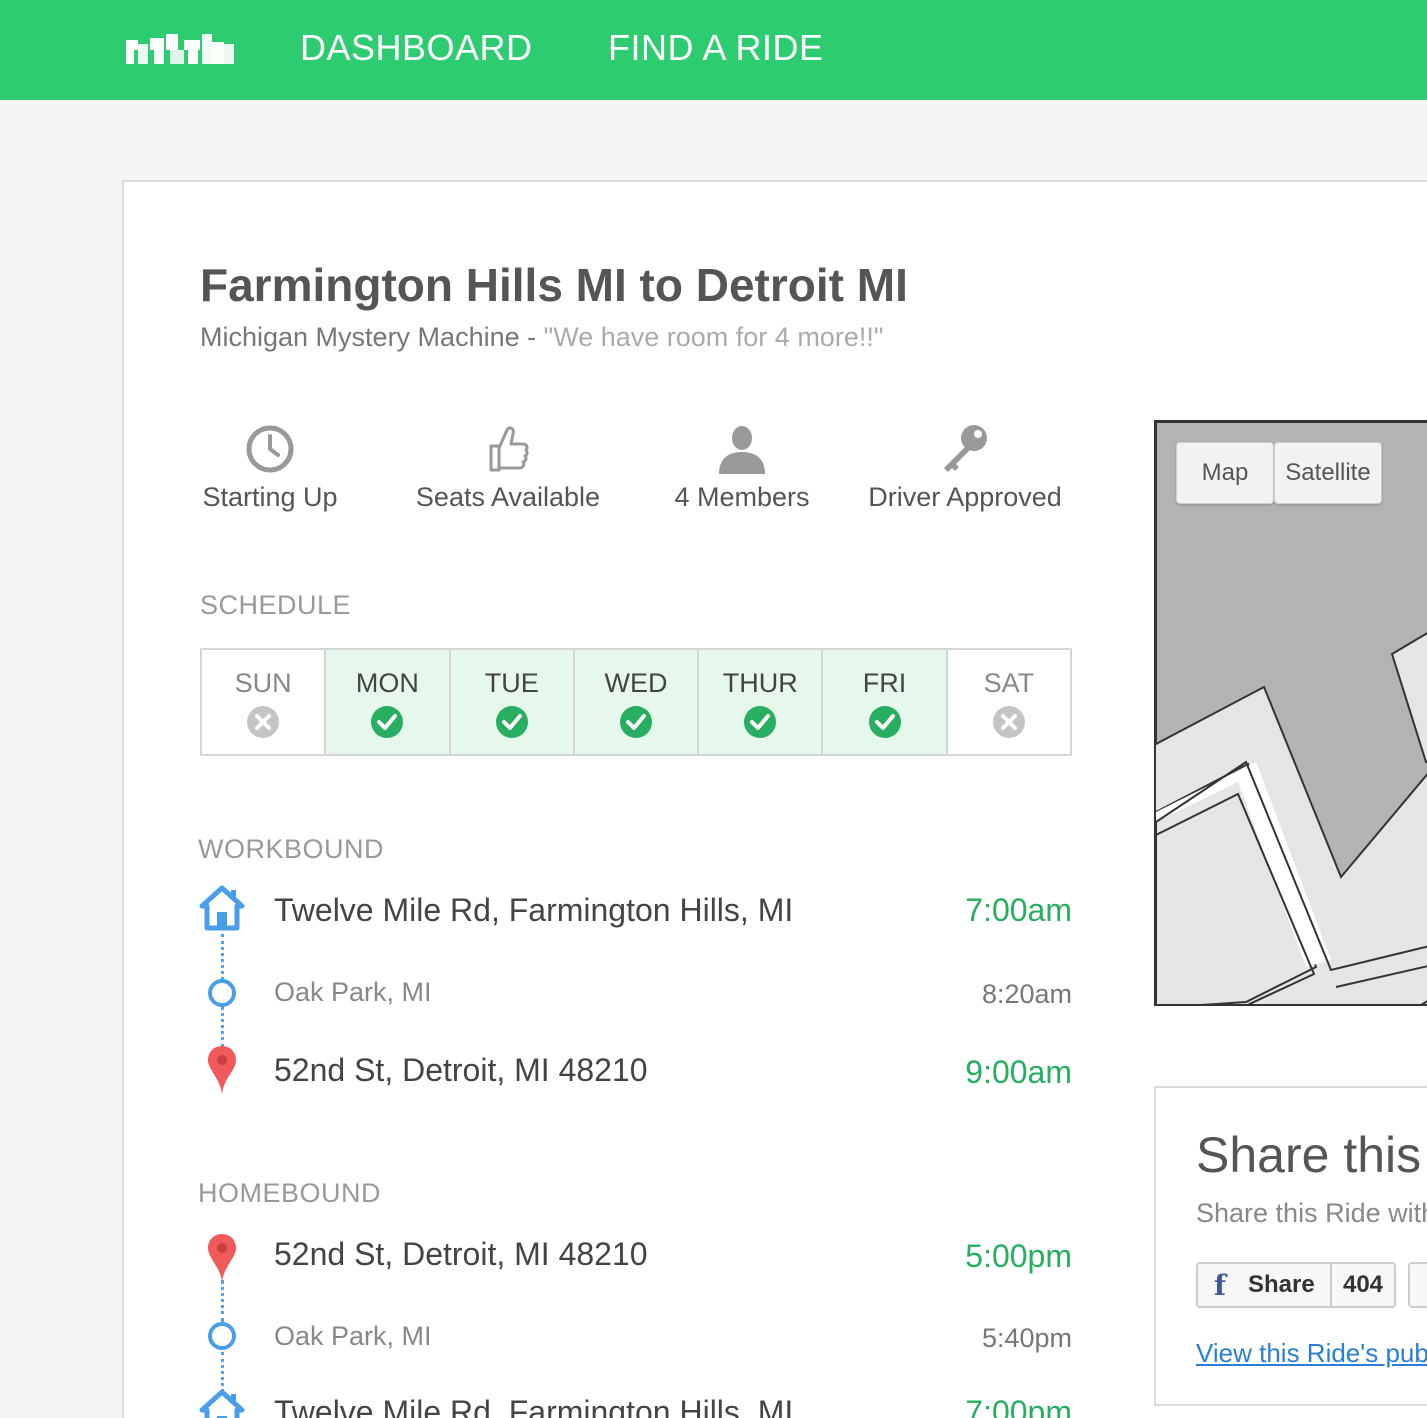  I want to click on stat-members: 4 Members, so click(742, 464).